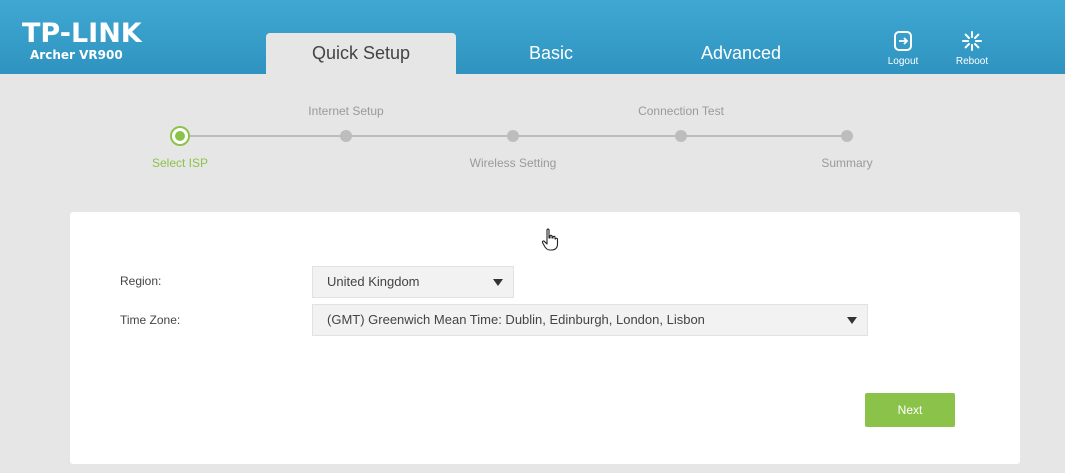  Describe the element at coordinates (76, 55) in the screenshot. I see `model-name: Archer VR900` at that location.